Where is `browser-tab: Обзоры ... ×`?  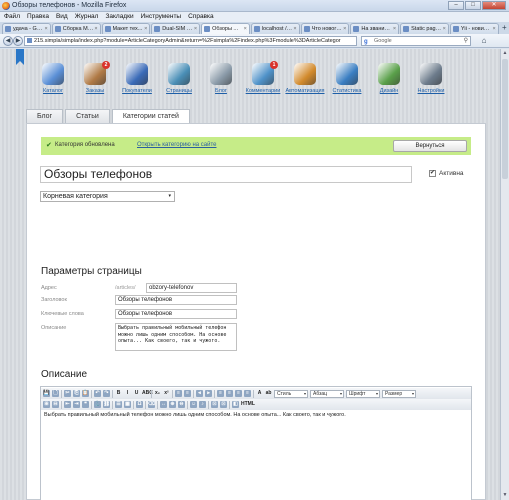 browser-tab: Обзоры ... × is located at coordinates (225, 28).